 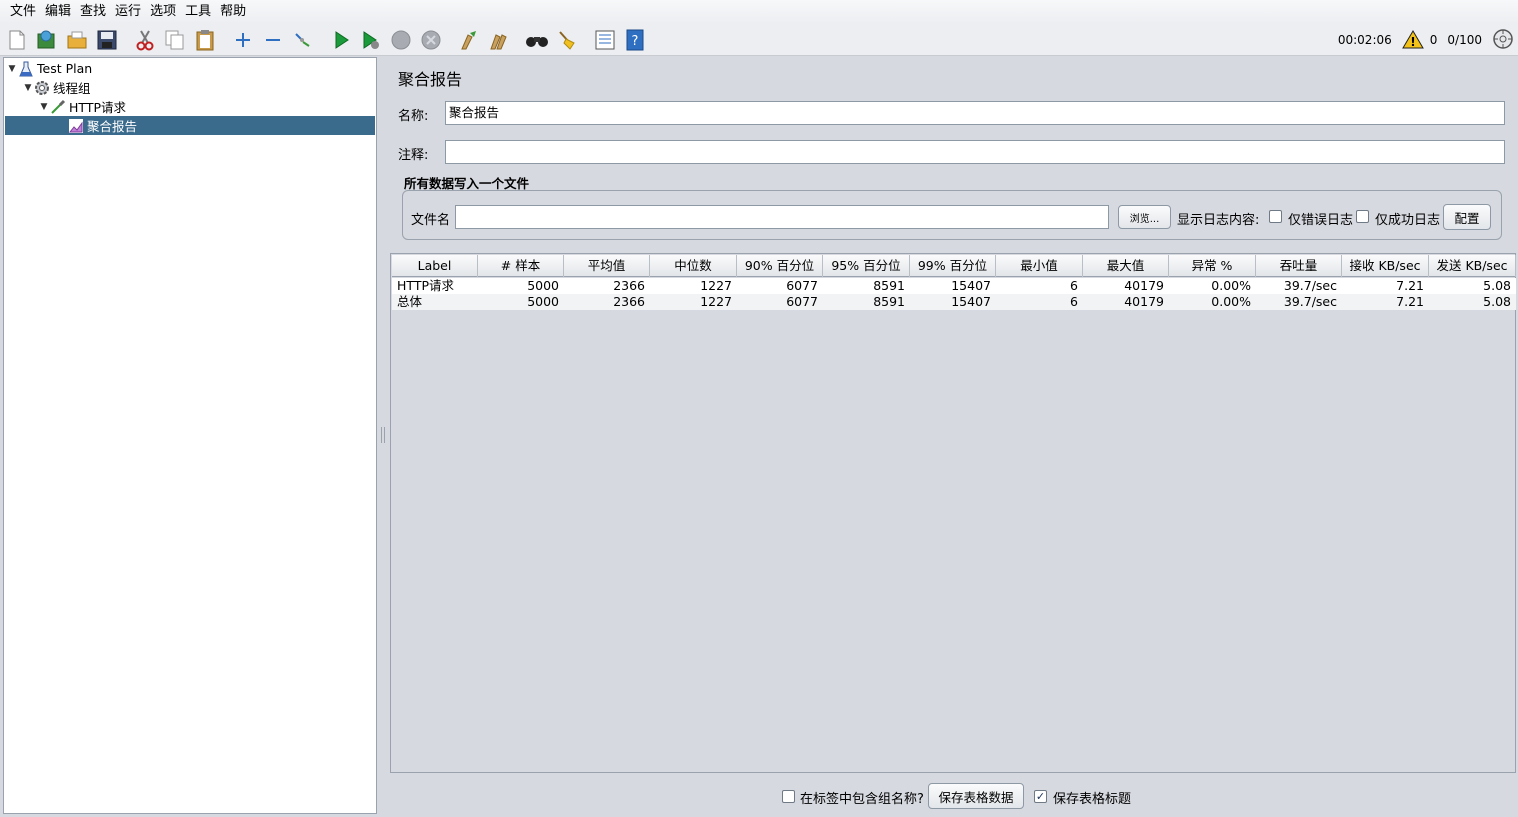 I want to click on menu-help: 帮助, so click(x=233, y=12).